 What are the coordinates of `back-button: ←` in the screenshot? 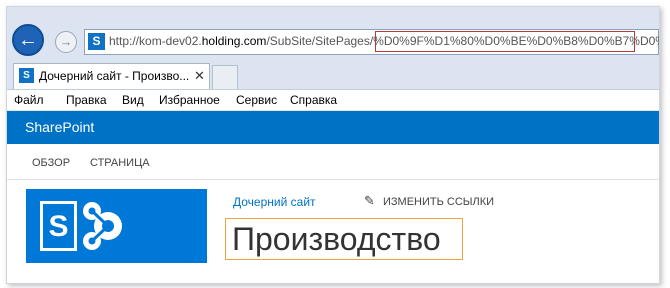 It's located at (28, 40).